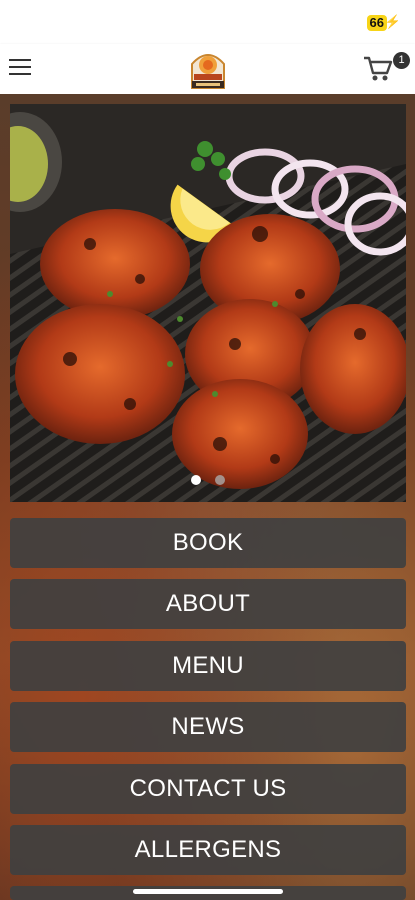 The width and height of the screenshot is (415, 900). What do you see at coordinates (208, 543) in the screenshot?
I see `book-button: BOOK` at bounding box center [208, 543].